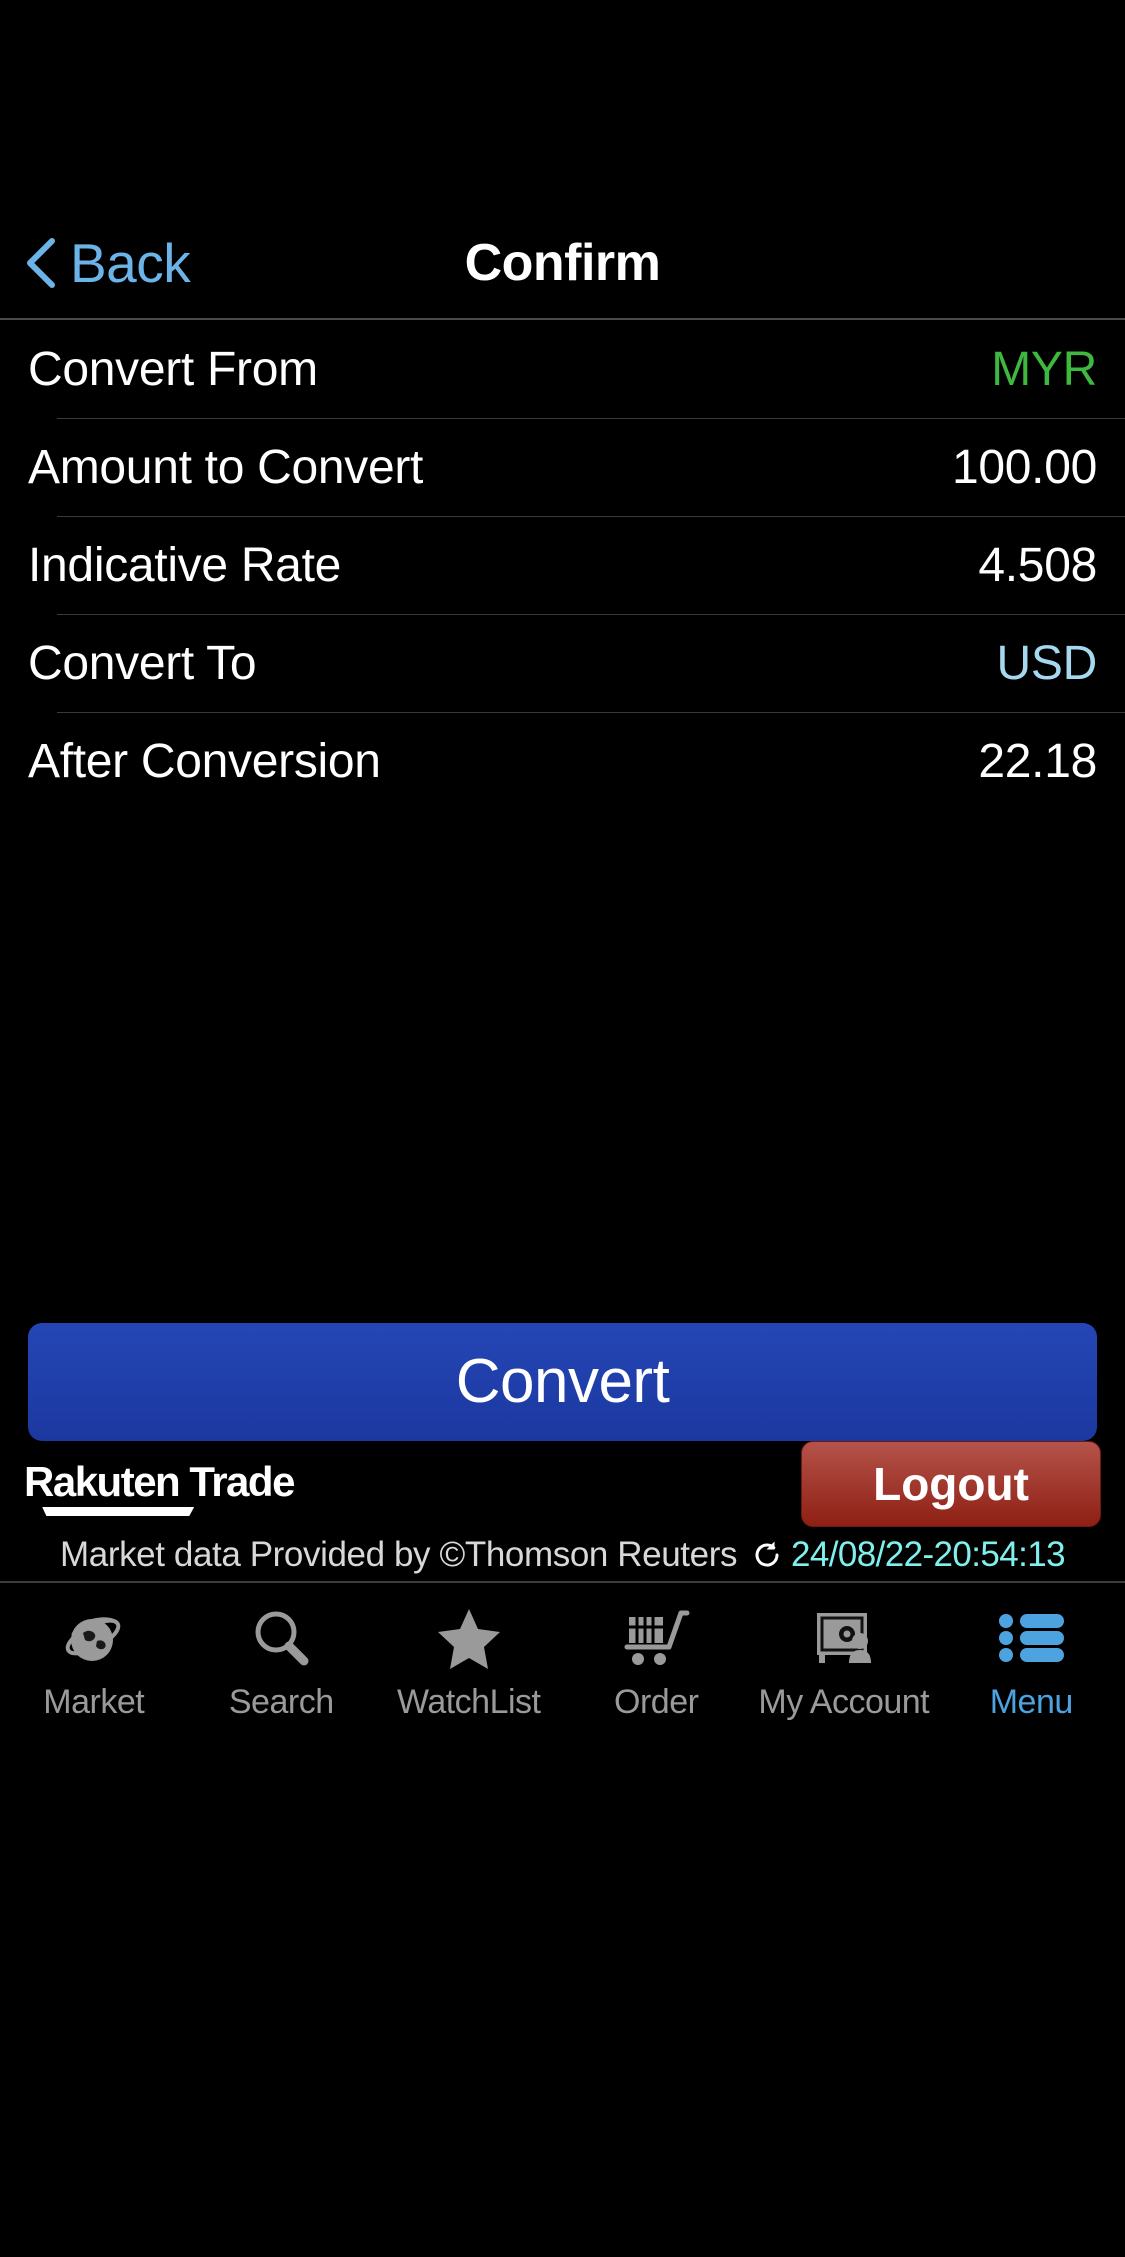  I want to click on last-update-timestamp: 24/08/22-20:54:13, so click(928, 1554).